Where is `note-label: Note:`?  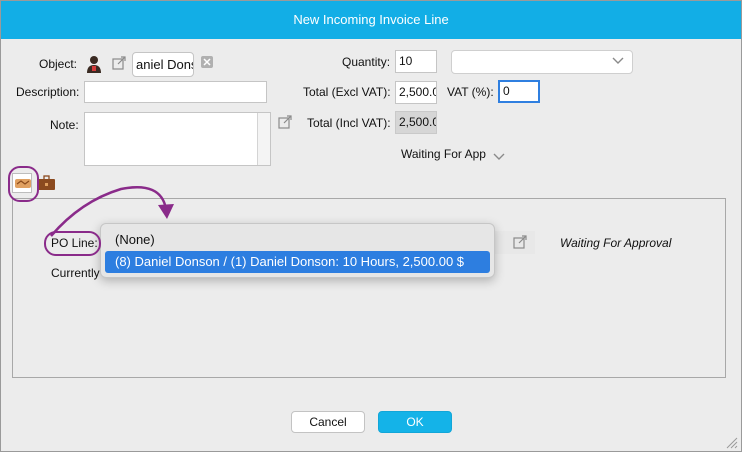
note-label: Note: is located at coordinates (64, 125).